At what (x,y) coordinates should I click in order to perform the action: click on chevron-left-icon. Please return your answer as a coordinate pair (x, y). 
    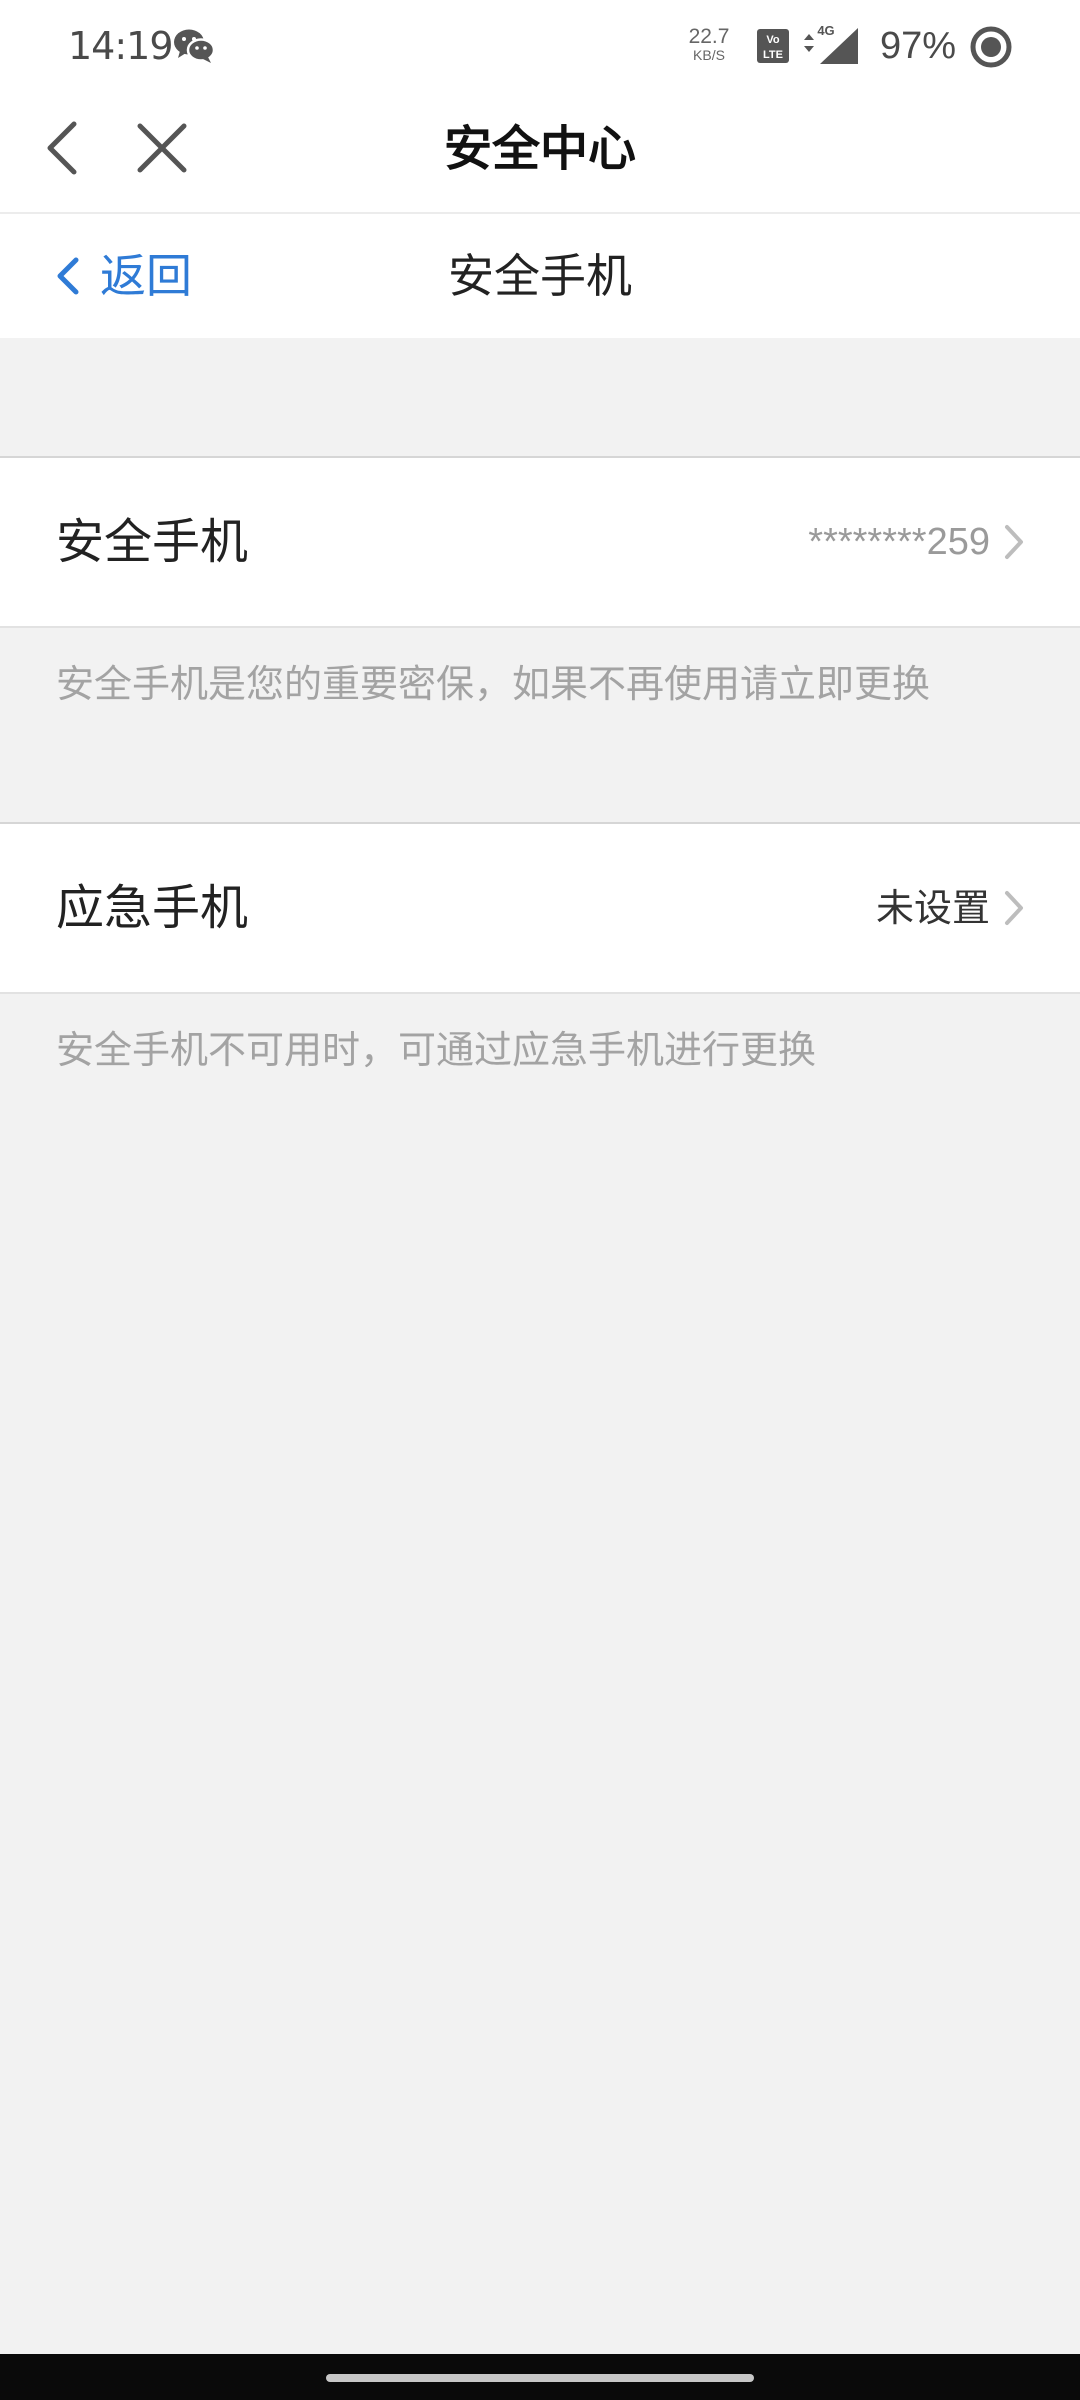
    Looking at the image, I should click on (68, 276).